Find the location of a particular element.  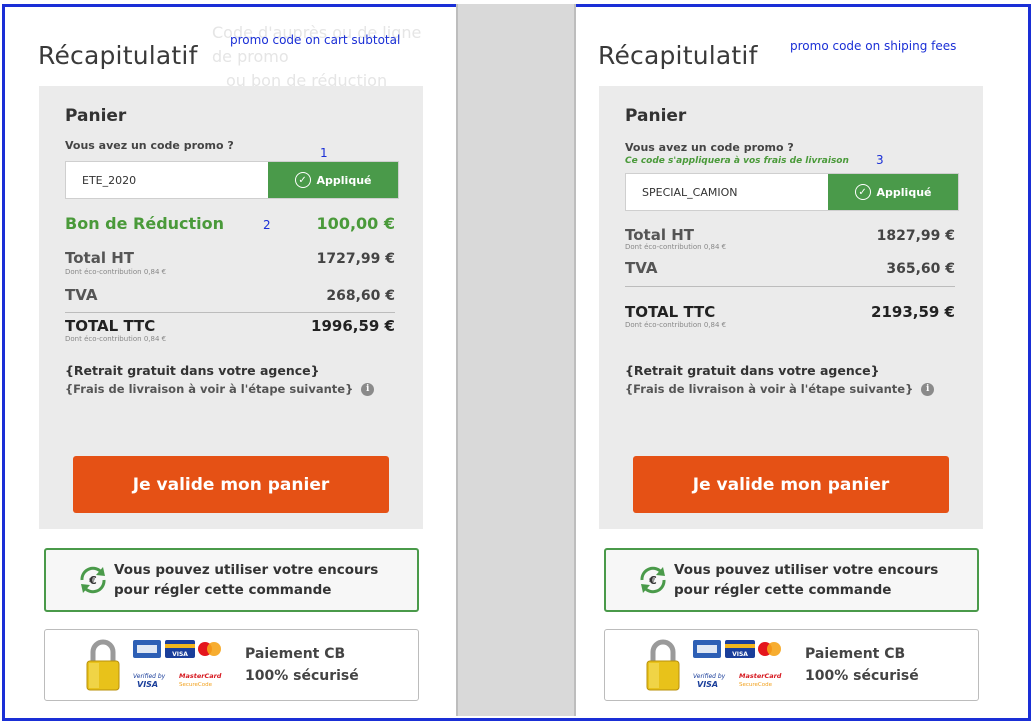

tva-row: TVA 268,60 € is located at coordinates (230, 295).